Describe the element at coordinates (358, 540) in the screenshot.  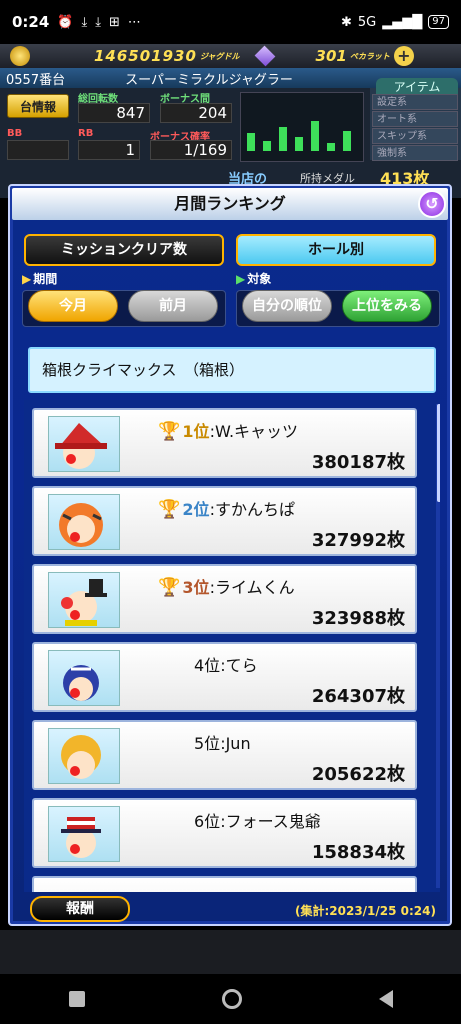
I see `player-score: 327992枚` at that location.